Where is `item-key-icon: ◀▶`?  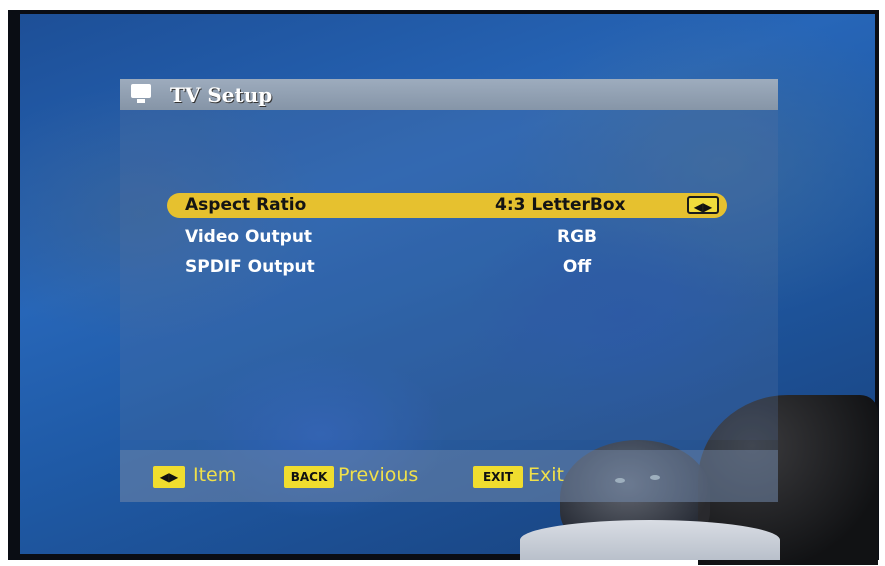 item-key-icon: ◀▶ is located at coordinates (169, 477).